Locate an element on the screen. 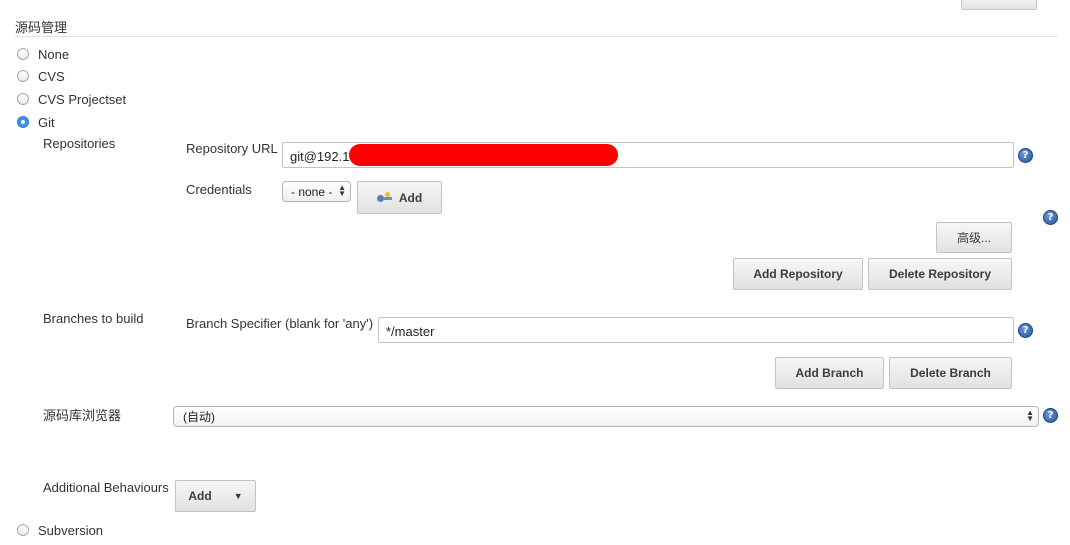 The image size is (1070, 545). repository-url-label: Repository URL is located at coordinates (232, 148).